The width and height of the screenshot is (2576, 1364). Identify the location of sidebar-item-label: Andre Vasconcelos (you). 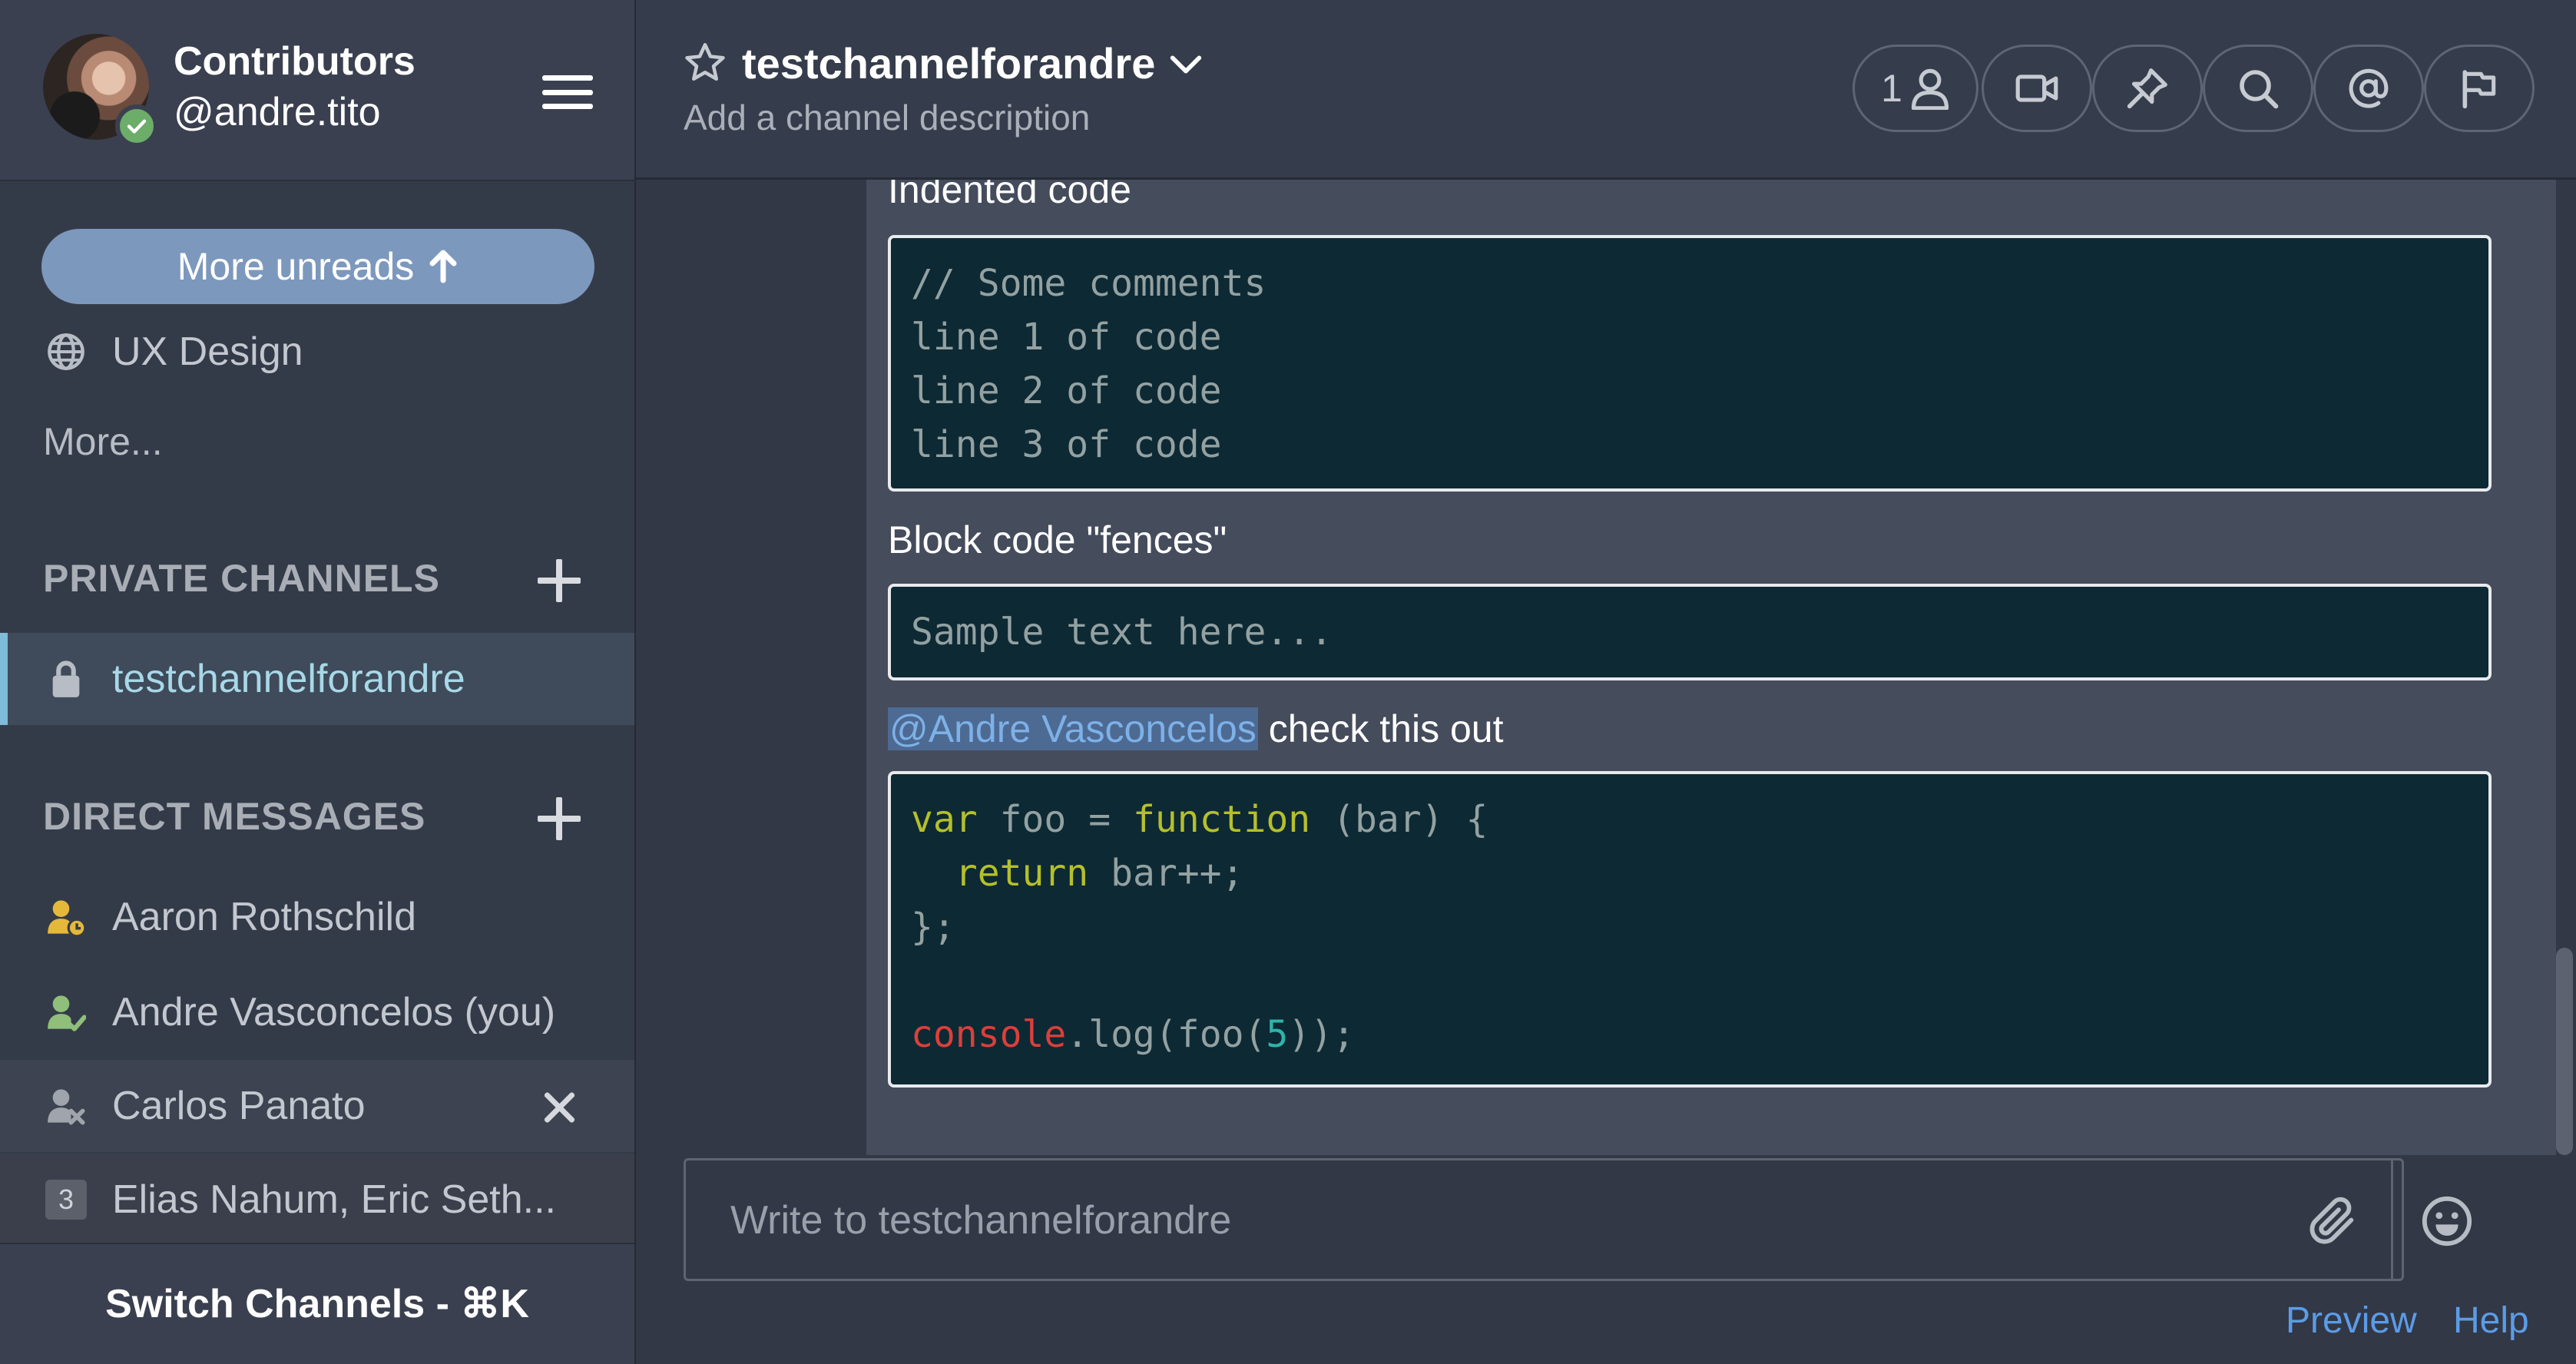
(334, 1012).